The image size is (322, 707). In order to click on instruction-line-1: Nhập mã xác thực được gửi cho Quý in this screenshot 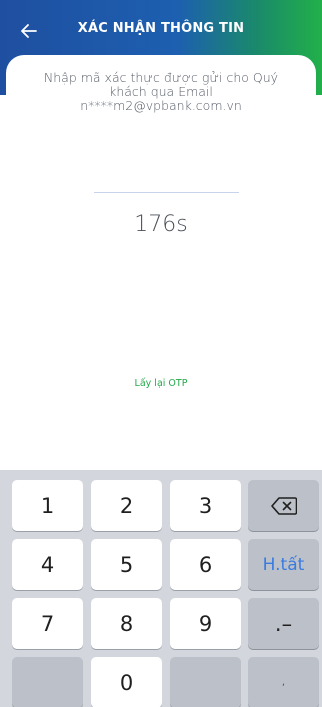, I will do `click(161, 77)`.